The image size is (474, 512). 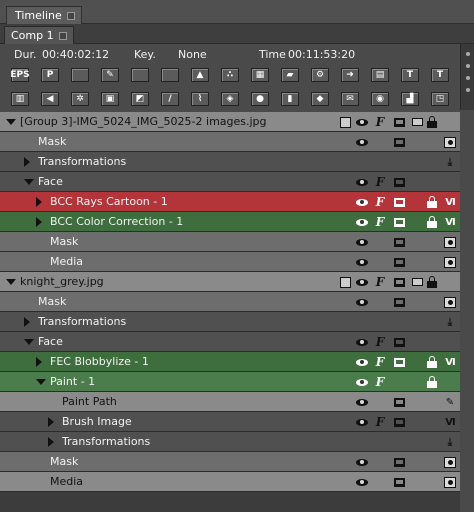 I want to click on brush-icon: ⌇, so click(x=200, y=99).